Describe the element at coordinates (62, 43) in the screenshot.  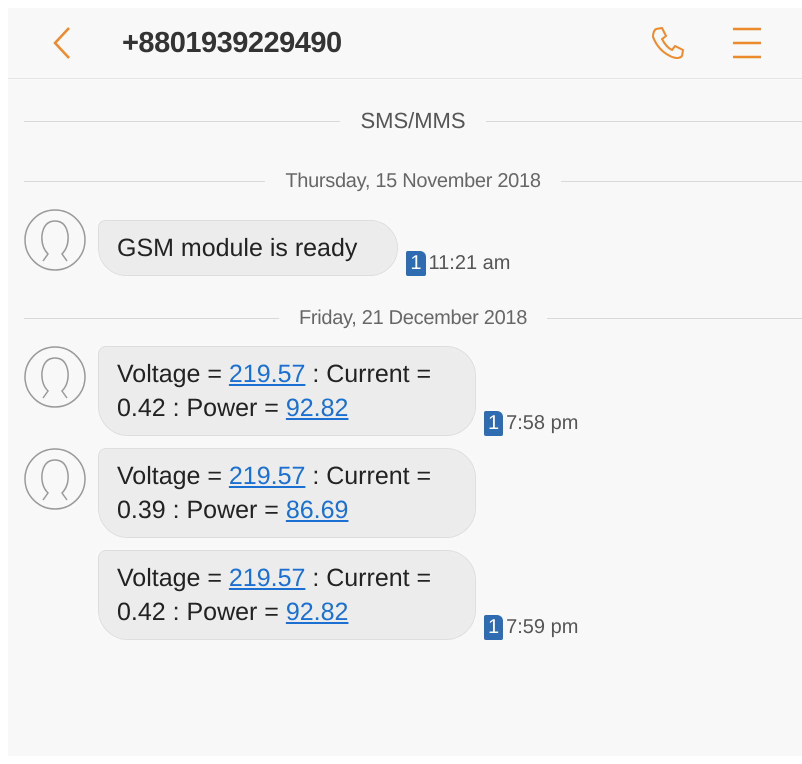
I see `back-icon` at that location.